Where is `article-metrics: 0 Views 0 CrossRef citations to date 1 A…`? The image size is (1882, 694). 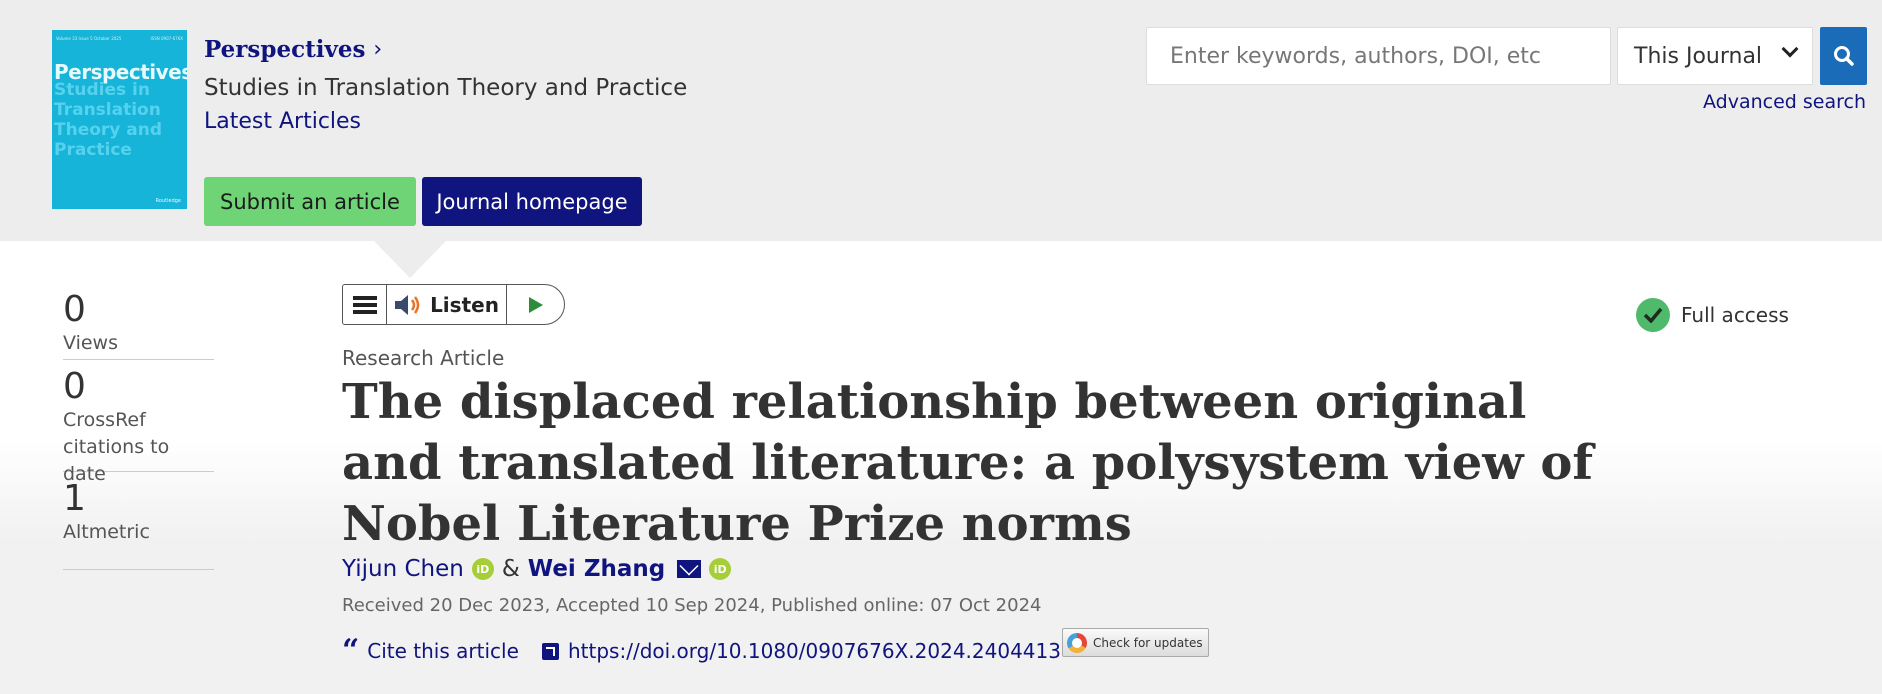
article-metrics: 0 Views 0 CrossRef citations to date 1 A… is located at coordinates (138, 430).